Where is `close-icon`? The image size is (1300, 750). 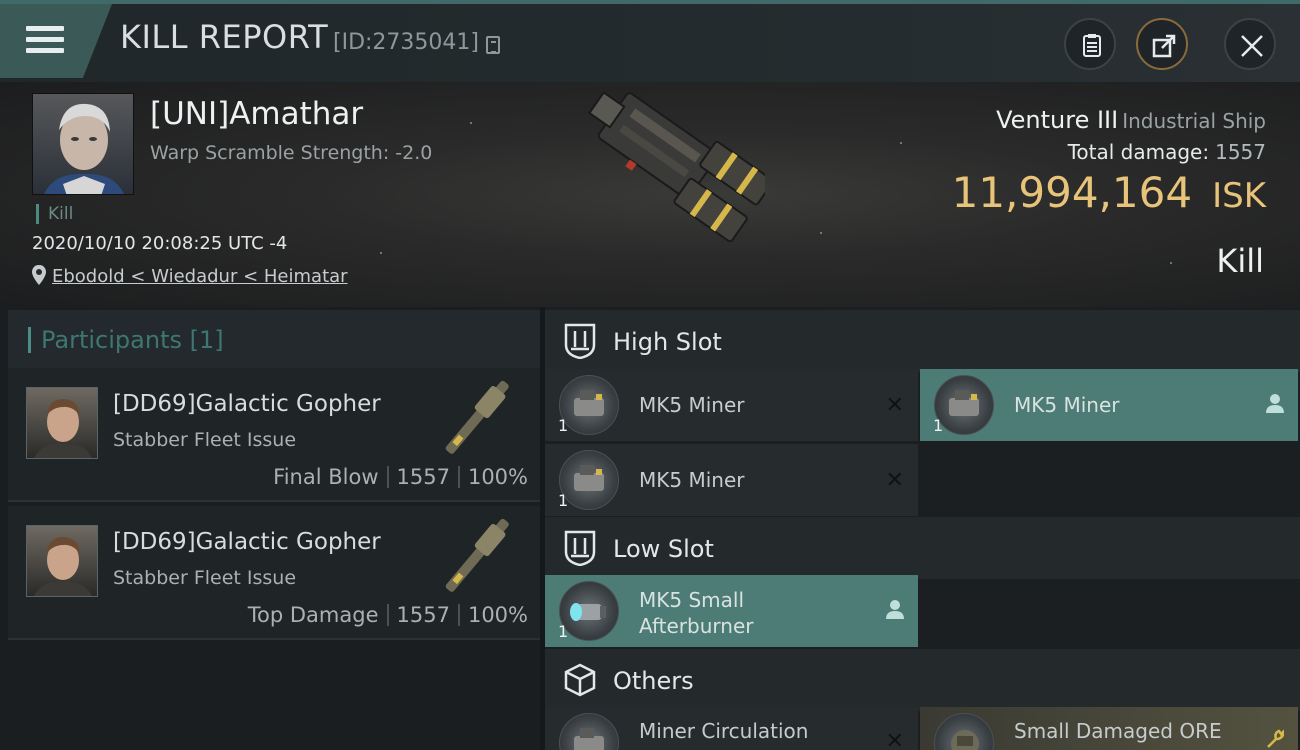 close-icon is located at coordinates (1252, 46).